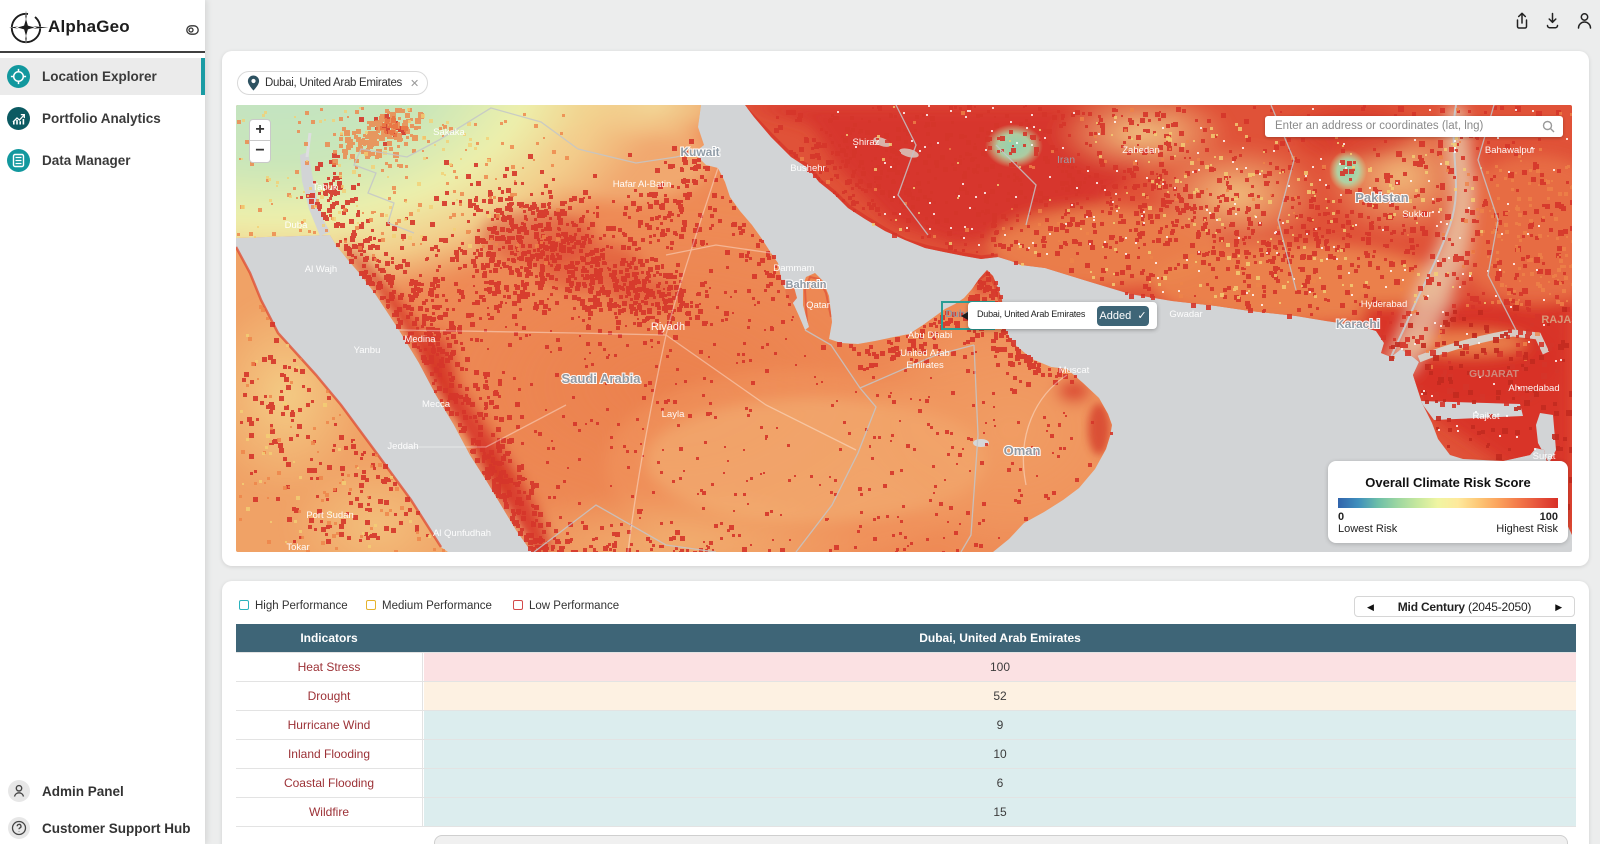 The width and height of the screenshot is (1600, 844). I want to click on svg-text: Layla, so click(673, 414).